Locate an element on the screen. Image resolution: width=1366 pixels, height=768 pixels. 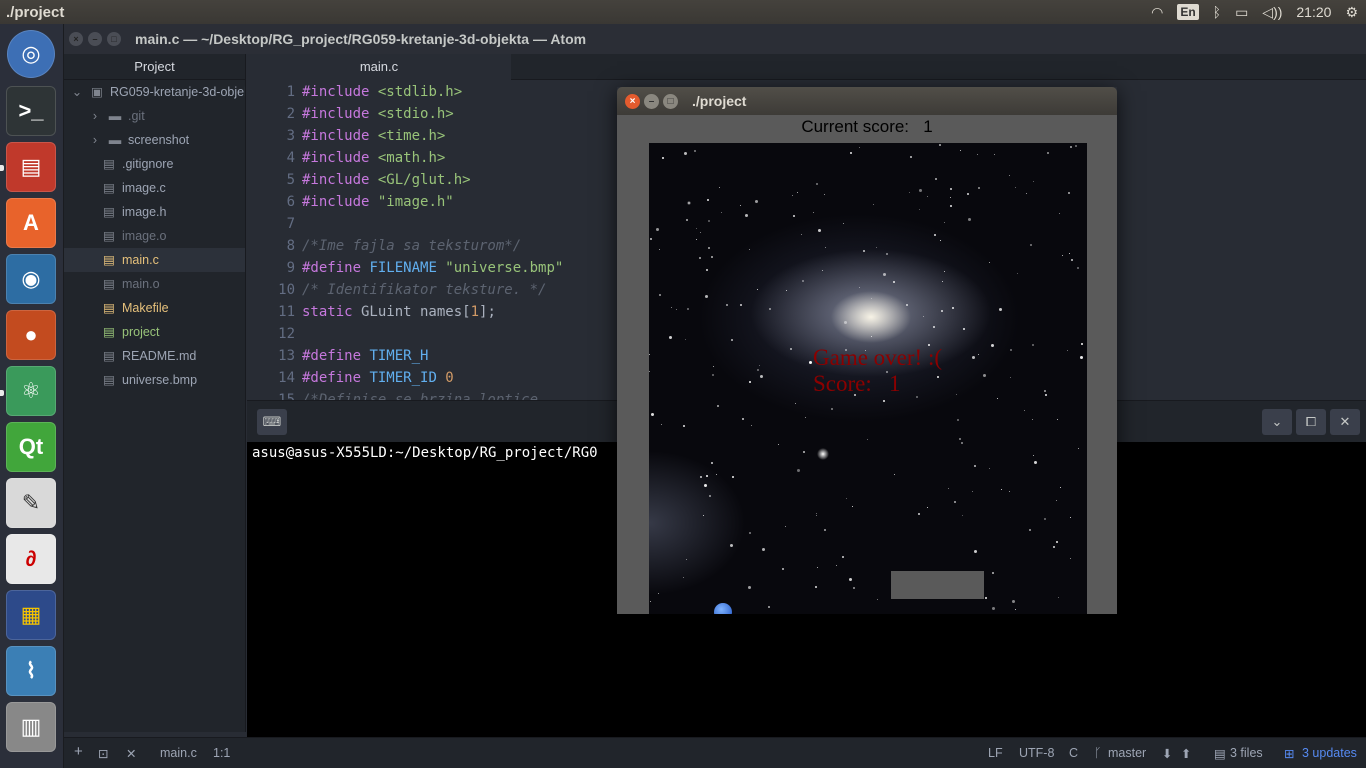
paddle is located at coordinates (937, 585).